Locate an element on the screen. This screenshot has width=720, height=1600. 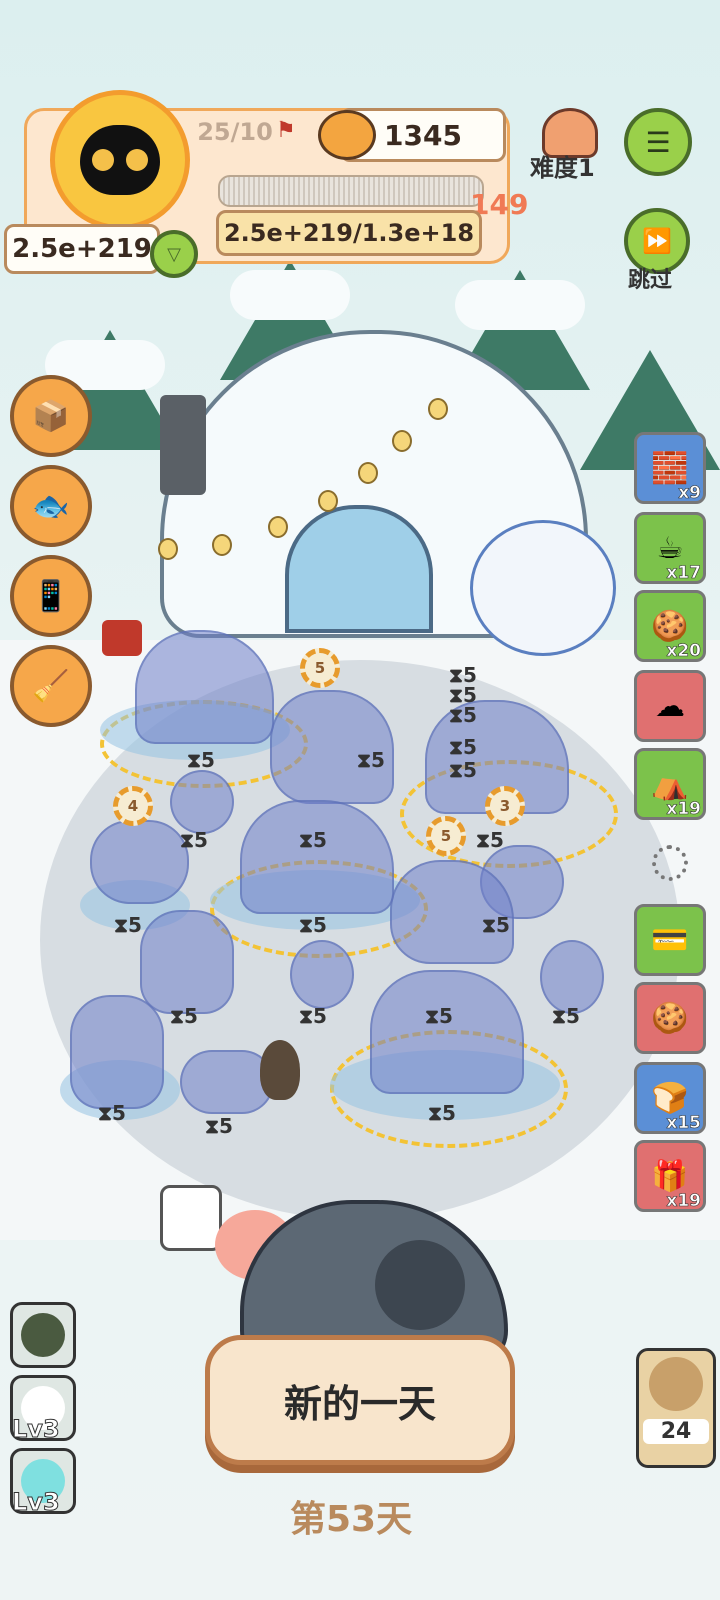
inventory-fireplace: 🧱 x9 is located at coordinates (670, 468).